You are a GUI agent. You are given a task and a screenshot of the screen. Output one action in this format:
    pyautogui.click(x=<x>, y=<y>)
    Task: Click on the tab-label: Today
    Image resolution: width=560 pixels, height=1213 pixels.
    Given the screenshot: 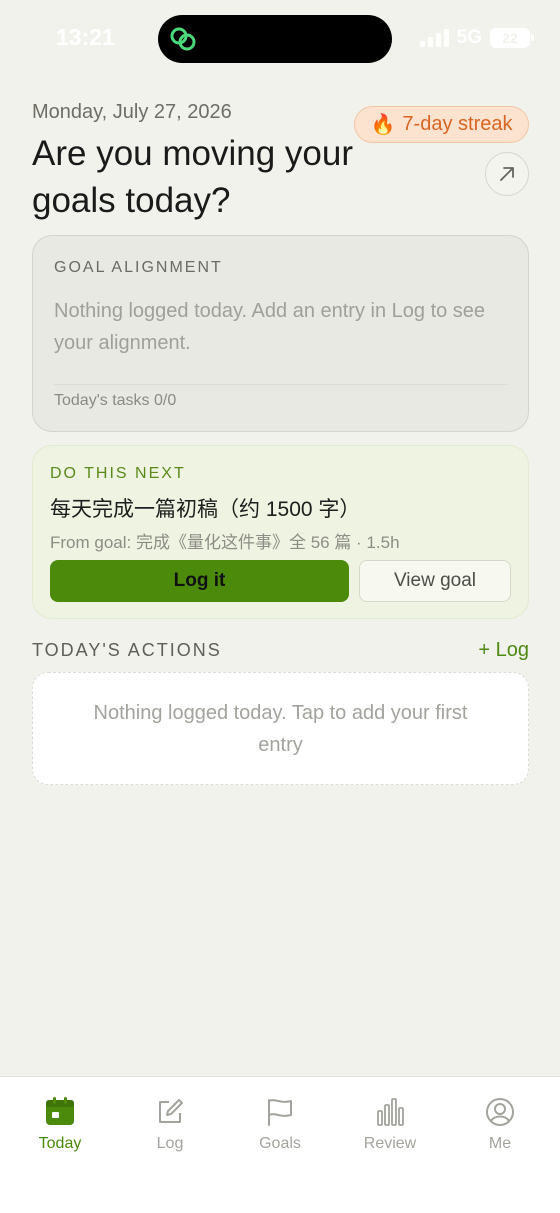 What is the action you would take?
    pyautogui.click(x=60, y=1143)
    